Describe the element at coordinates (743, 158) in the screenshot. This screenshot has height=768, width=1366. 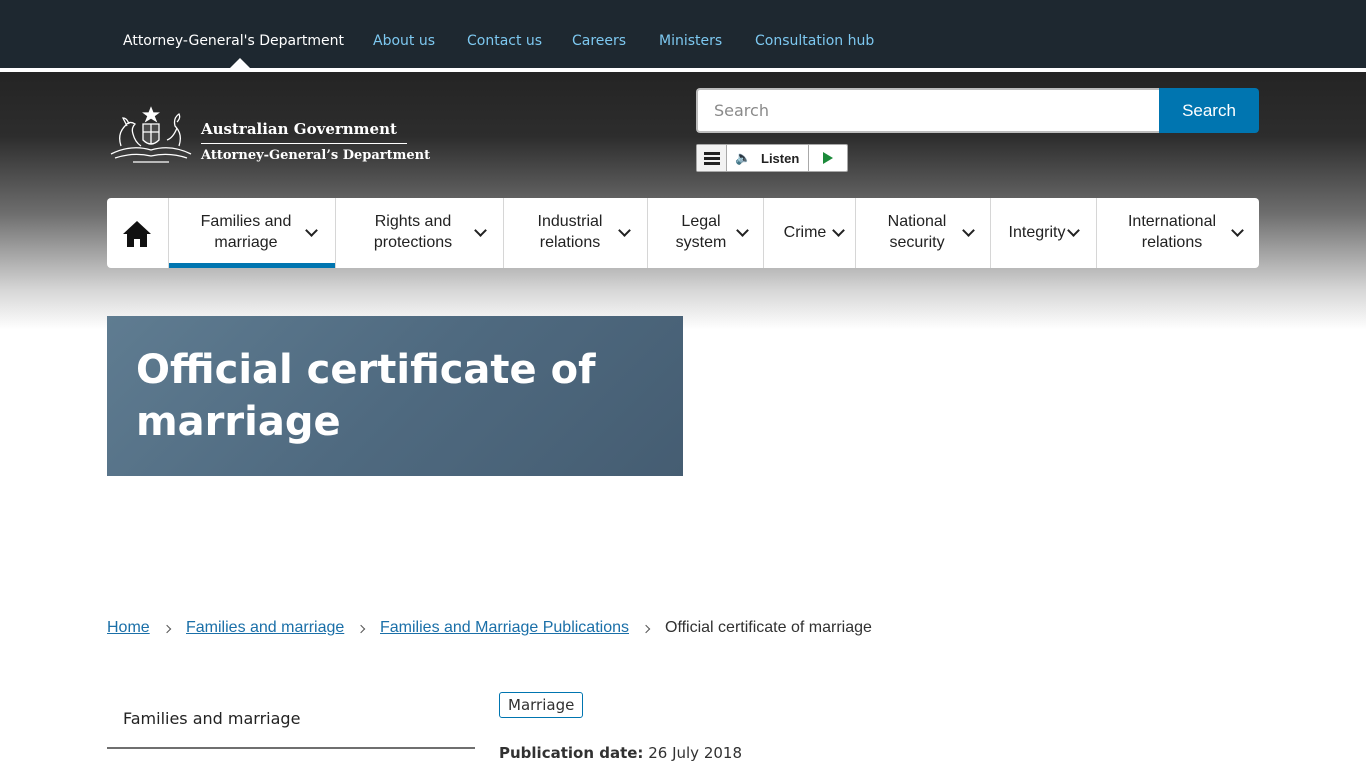
I see `speaker-icon: 🔈` at that location.